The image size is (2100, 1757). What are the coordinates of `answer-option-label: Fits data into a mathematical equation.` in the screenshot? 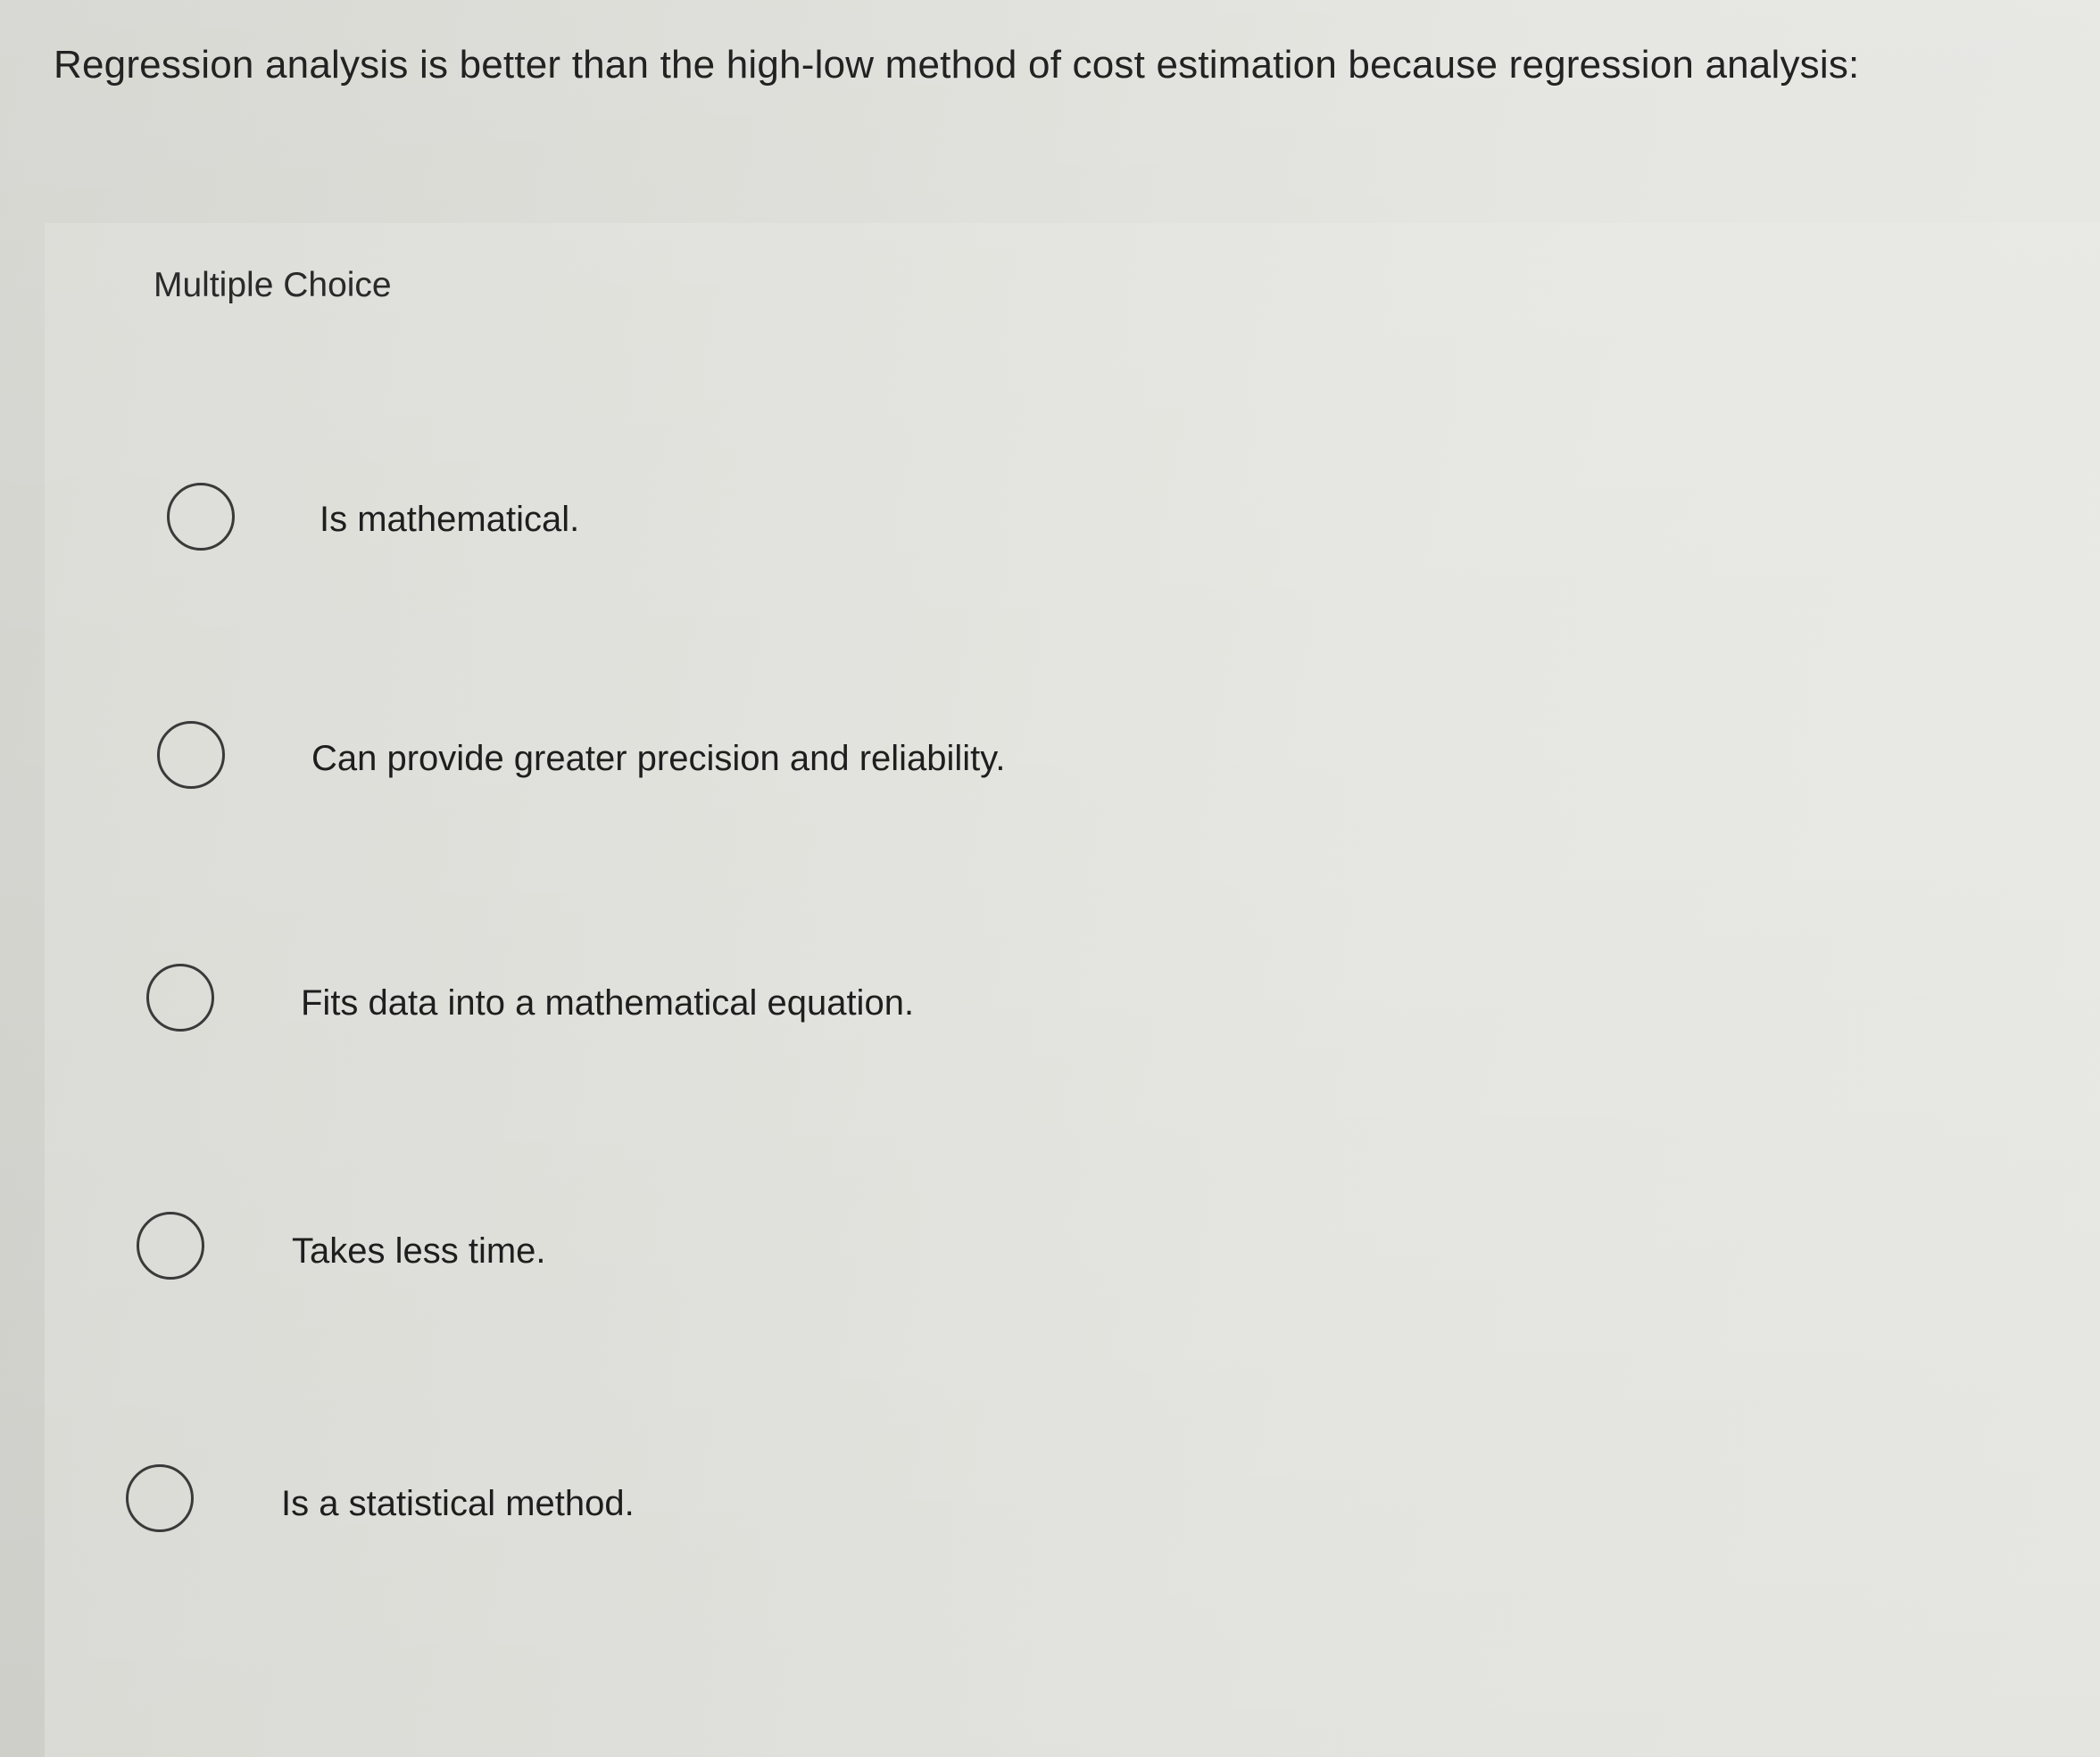 It's located at (608, 1003).